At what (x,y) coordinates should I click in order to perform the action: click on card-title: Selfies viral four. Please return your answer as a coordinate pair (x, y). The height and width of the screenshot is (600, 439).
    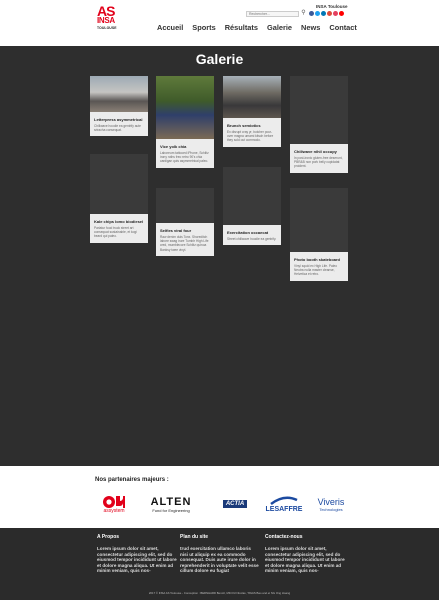
    Looking at the image, I should click on (176, 230).